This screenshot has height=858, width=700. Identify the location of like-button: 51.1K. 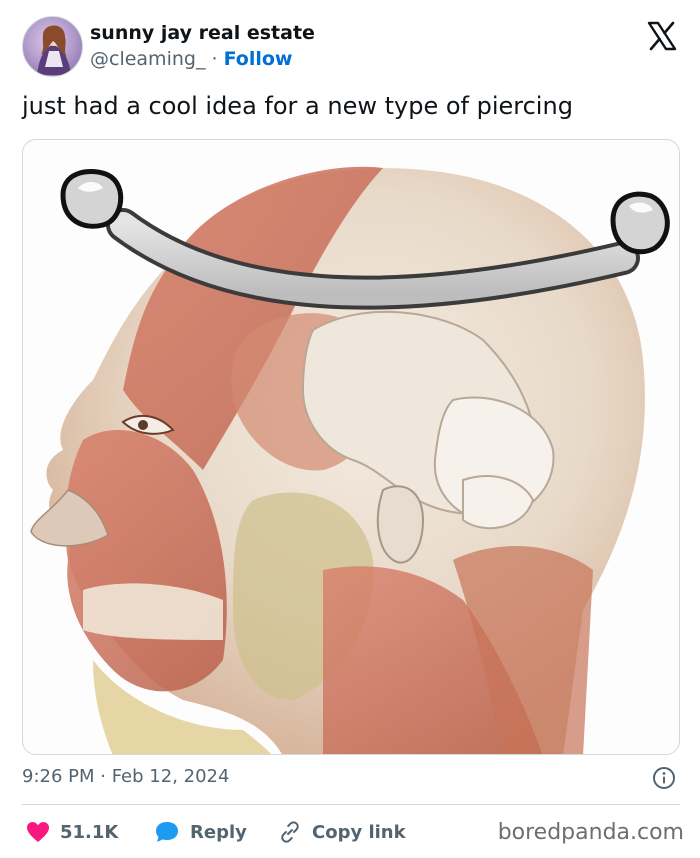
(72, 832).